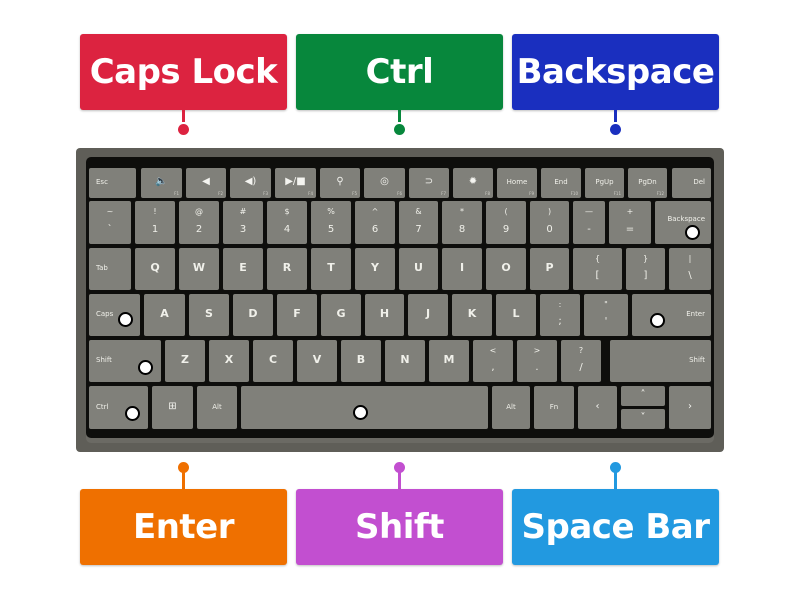 This screenshot has height=600, width=800. I want to click on key-z: Z, so click(185, 361).